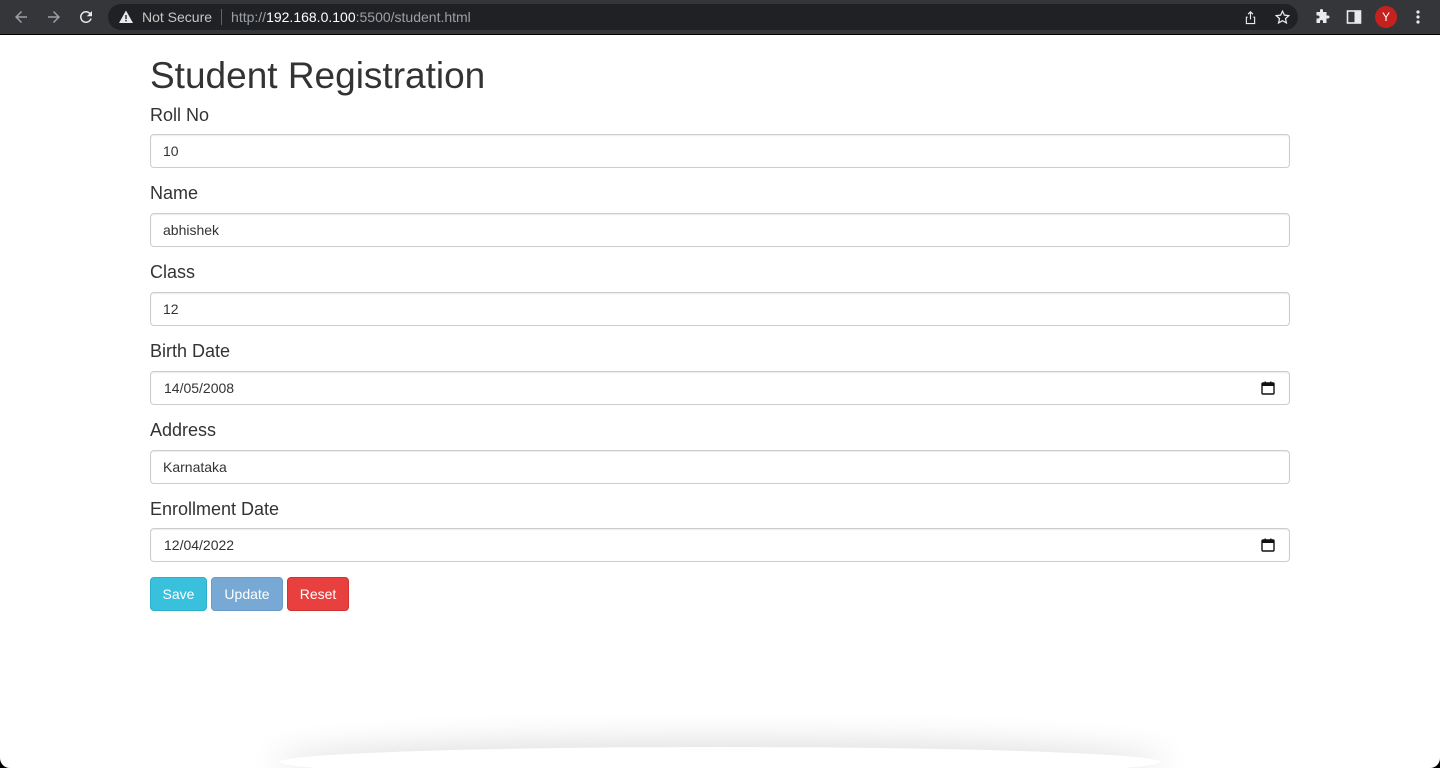 Image resolution: width=1440 pixels, height=768 pixels. I want to click on warning-icon, so click(126, 17).